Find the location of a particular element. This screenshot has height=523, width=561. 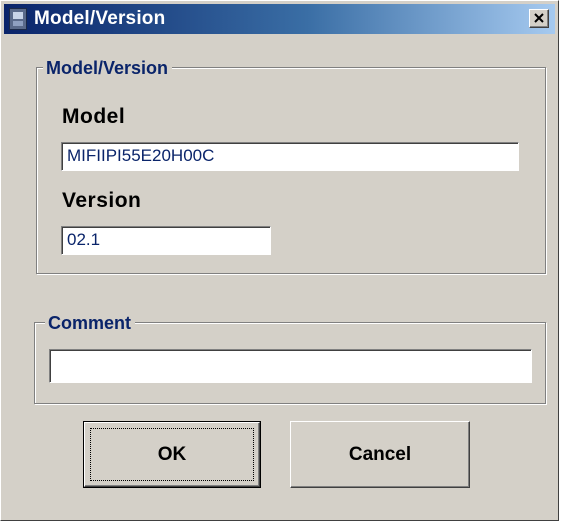

cancel-button-label: Cancel is located at coordinates (380, 454).